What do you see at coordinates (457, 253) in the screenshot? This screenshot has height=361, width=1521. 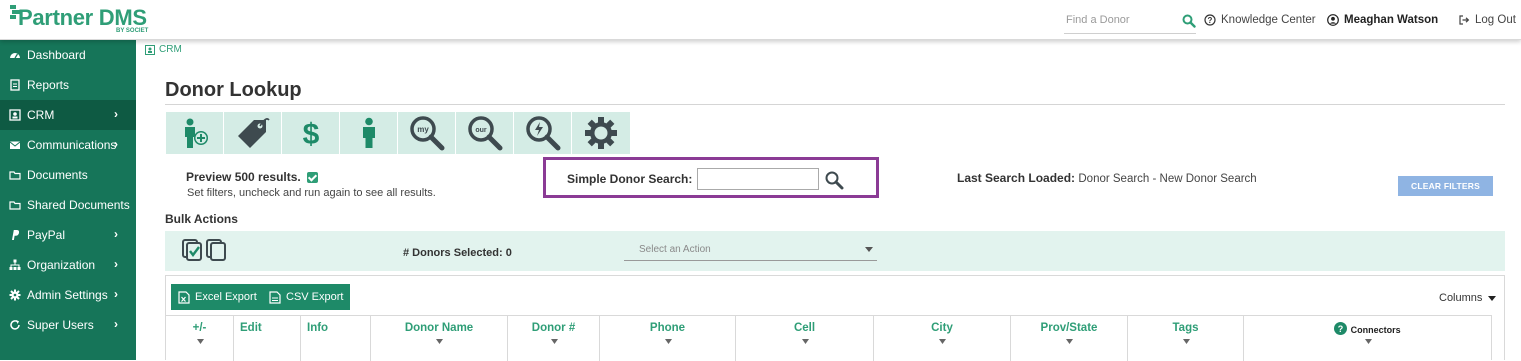 I see `donors-selected-count: # Donors Selected: 0` at bounding box center [457, 253].